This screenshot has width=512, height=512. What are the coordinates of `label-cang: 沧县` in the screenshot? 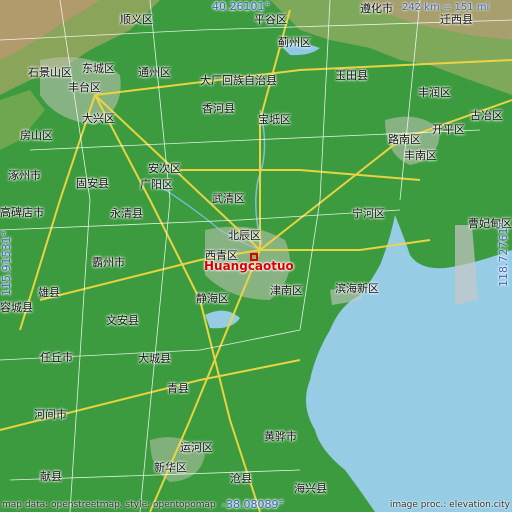 It's located at (241, 478).